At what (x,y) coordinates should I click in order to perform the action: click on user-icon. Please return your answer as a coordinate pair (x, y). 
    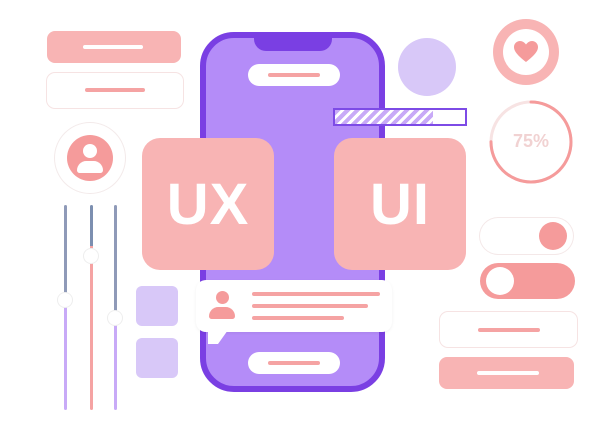
    Looking at the image, I should click on (90, 158).